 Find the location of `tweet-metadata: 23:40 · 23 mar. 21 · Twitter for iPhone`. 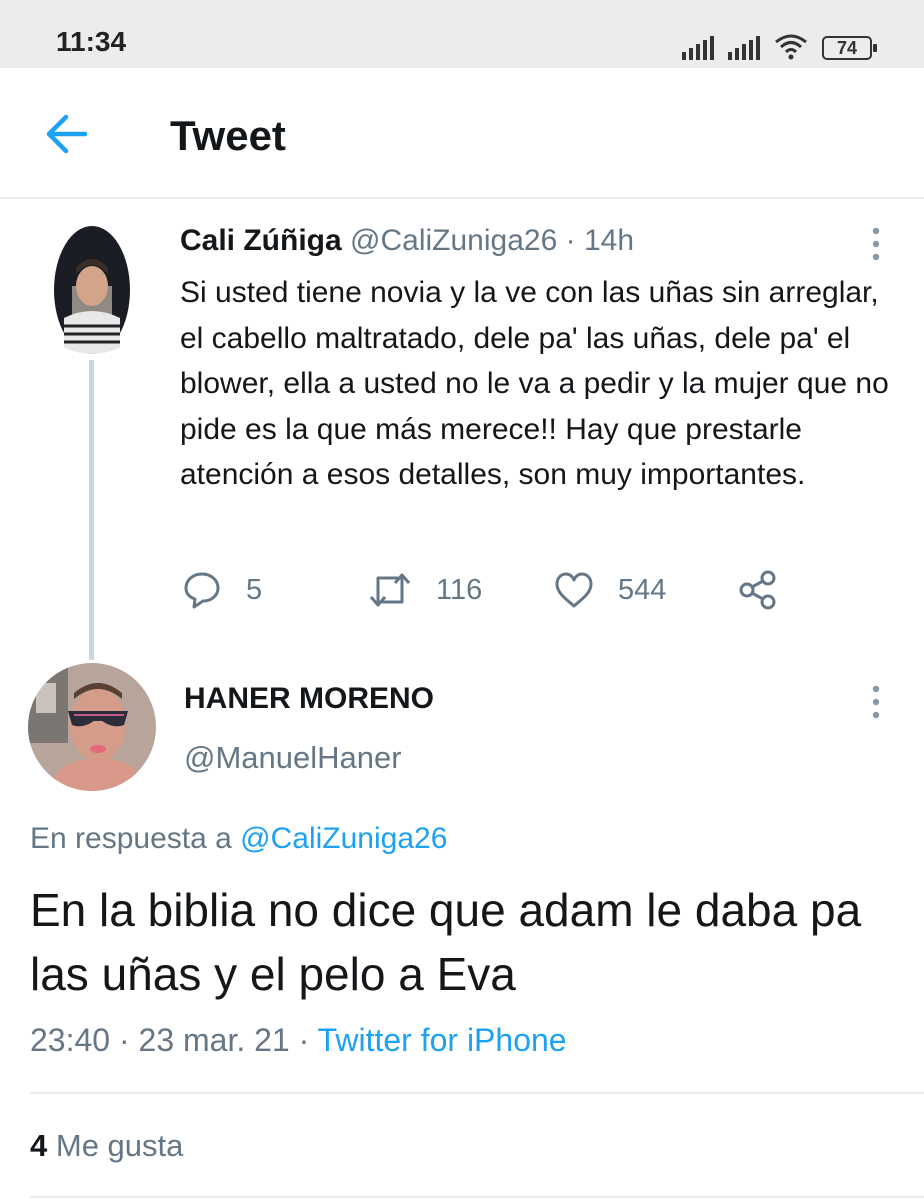

tweet-metadata: 23:40 · 23 mar. 21 · Twitter for iPhone is located at coordinates (298, 1040).